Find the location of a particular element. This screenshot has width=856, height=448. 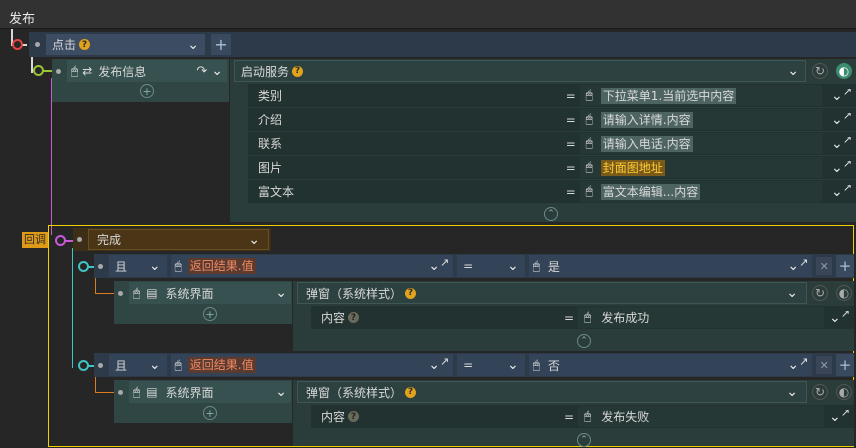

share-icon: ↷ is located at coordinates (201, 71).